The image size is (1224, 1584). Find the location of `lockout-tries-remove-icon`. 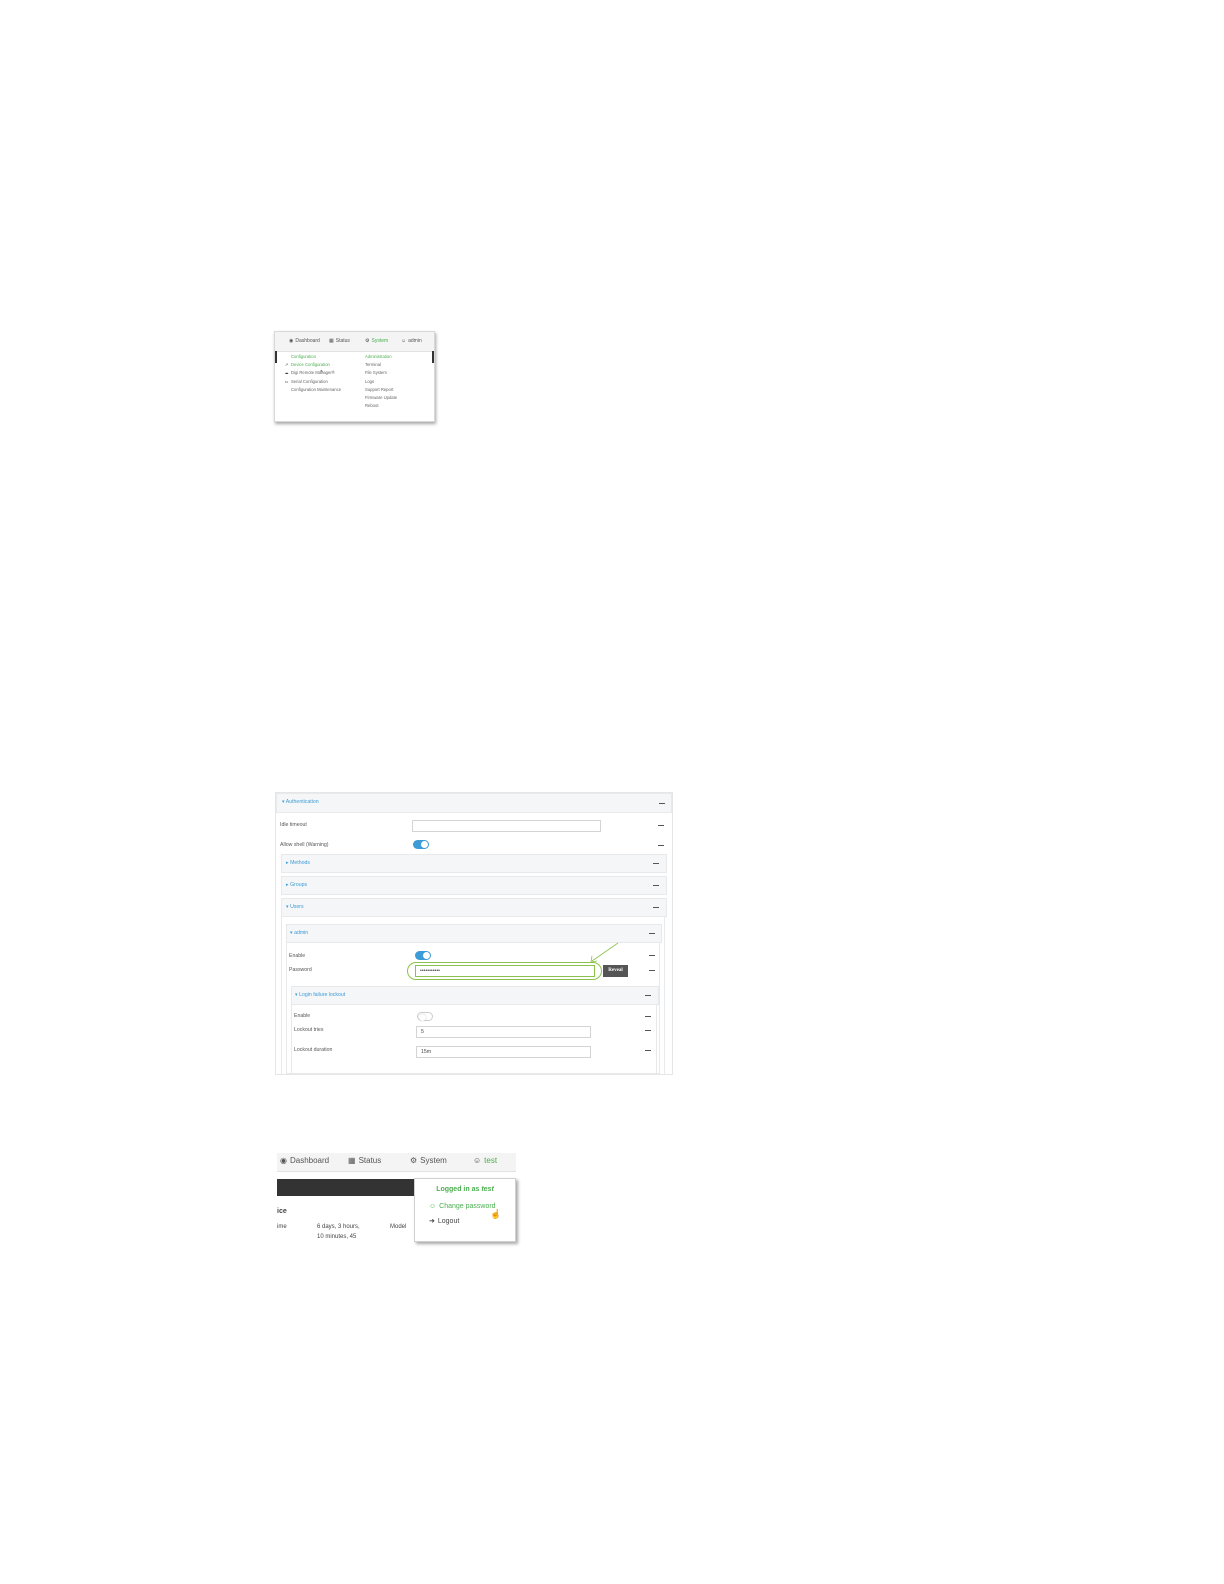

lockout-tries-remove-icon is located at coordinates (648, 1031).